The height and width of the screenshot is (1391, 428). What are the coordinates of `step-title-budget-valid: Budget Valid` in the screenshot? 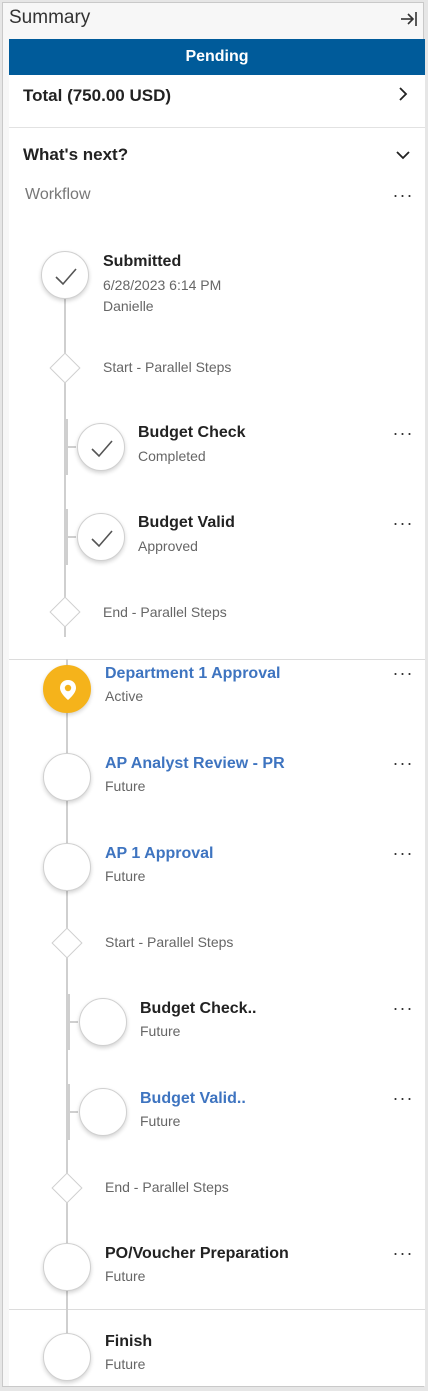 It's located at (186, 522).